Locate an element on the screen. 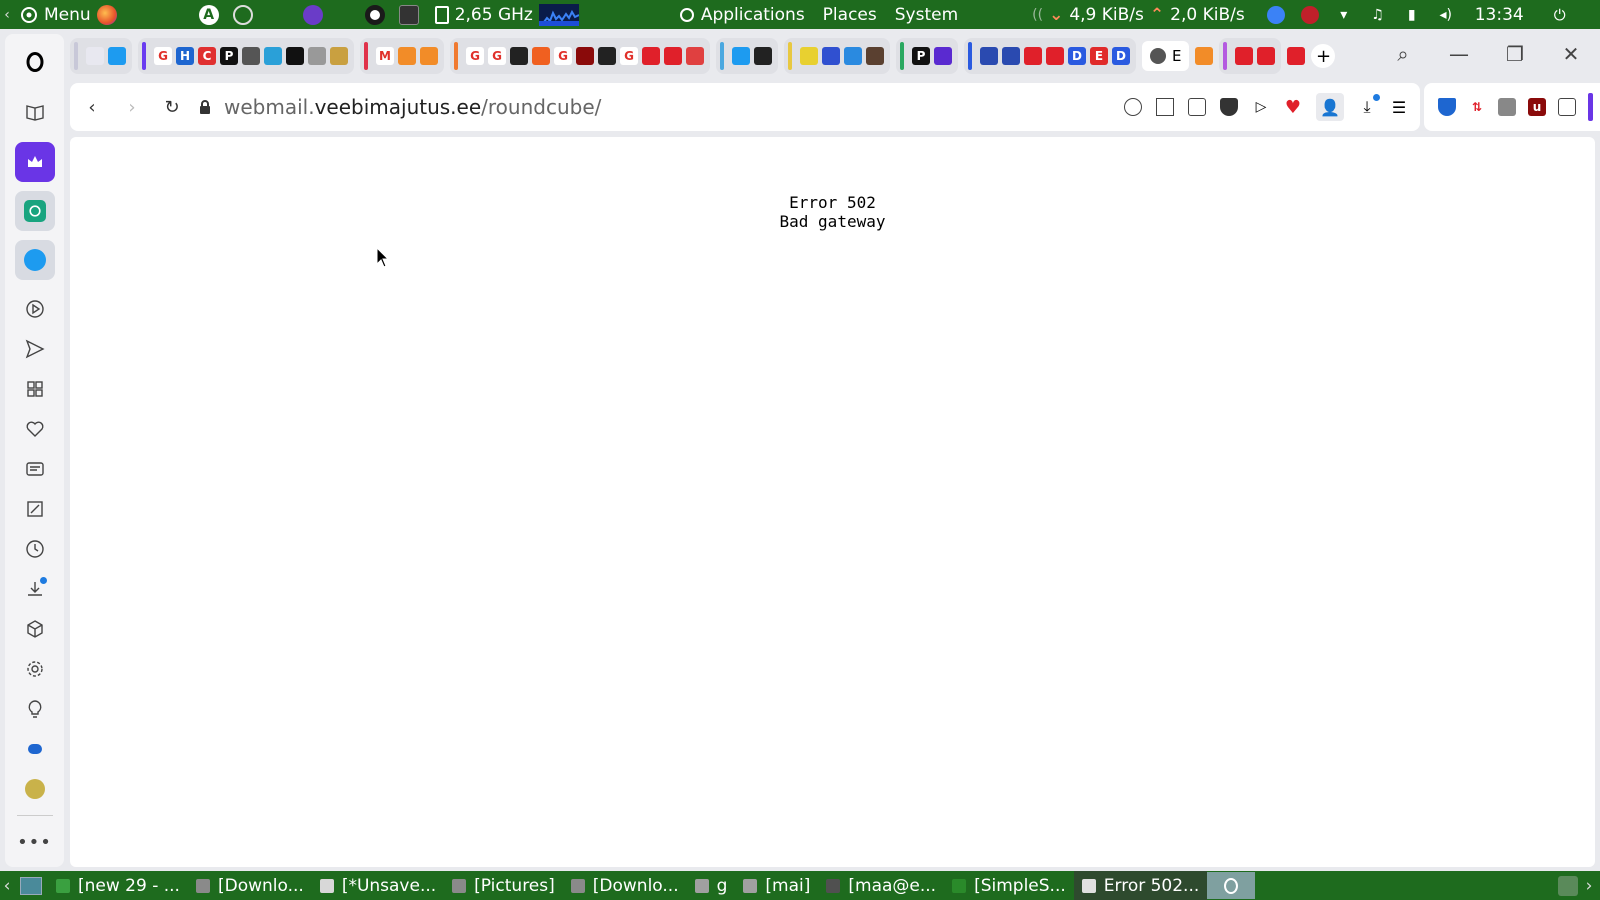  send-icon: ▷ is located at coordinates (1261, 107).